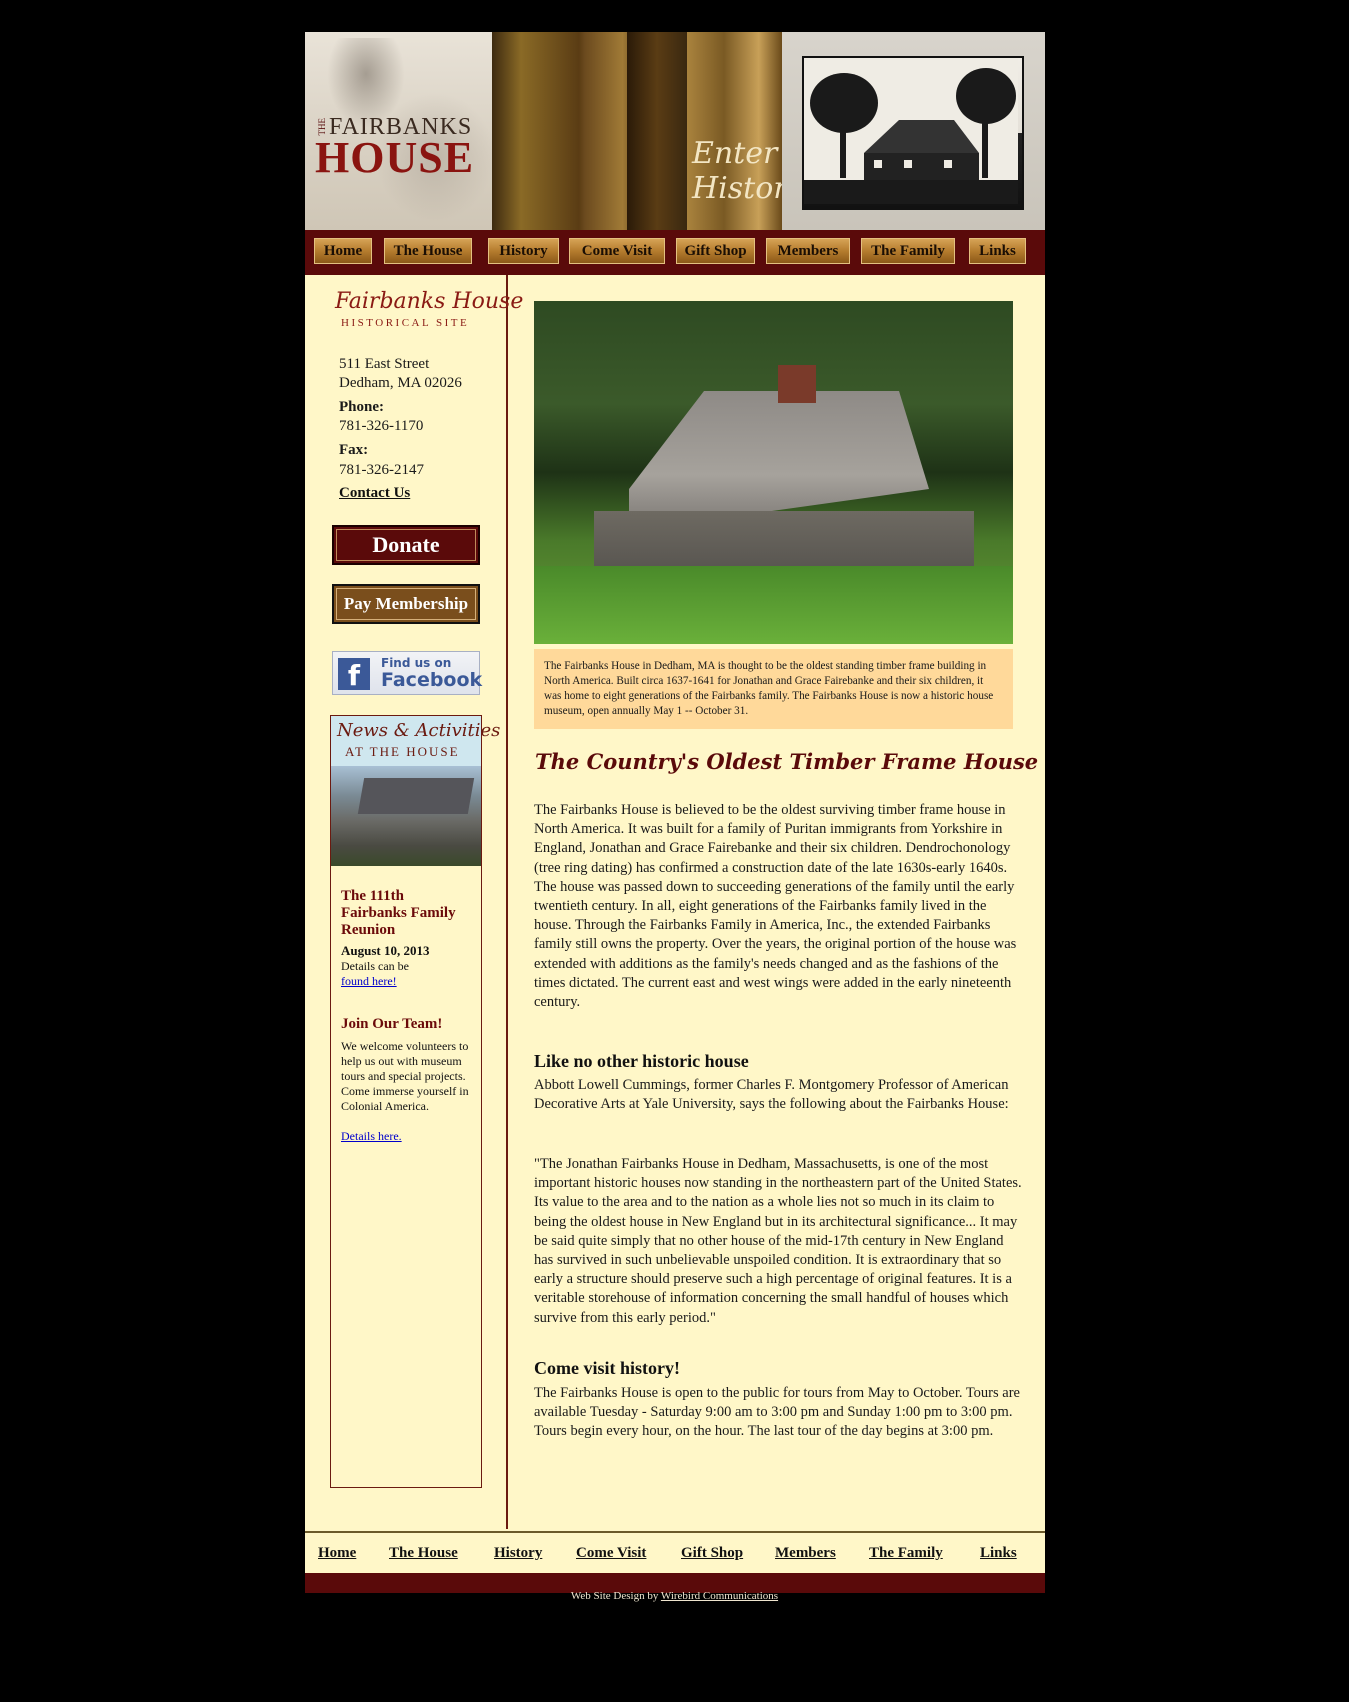  I want to click on footer-link-members: Members, so click(805, 1553).